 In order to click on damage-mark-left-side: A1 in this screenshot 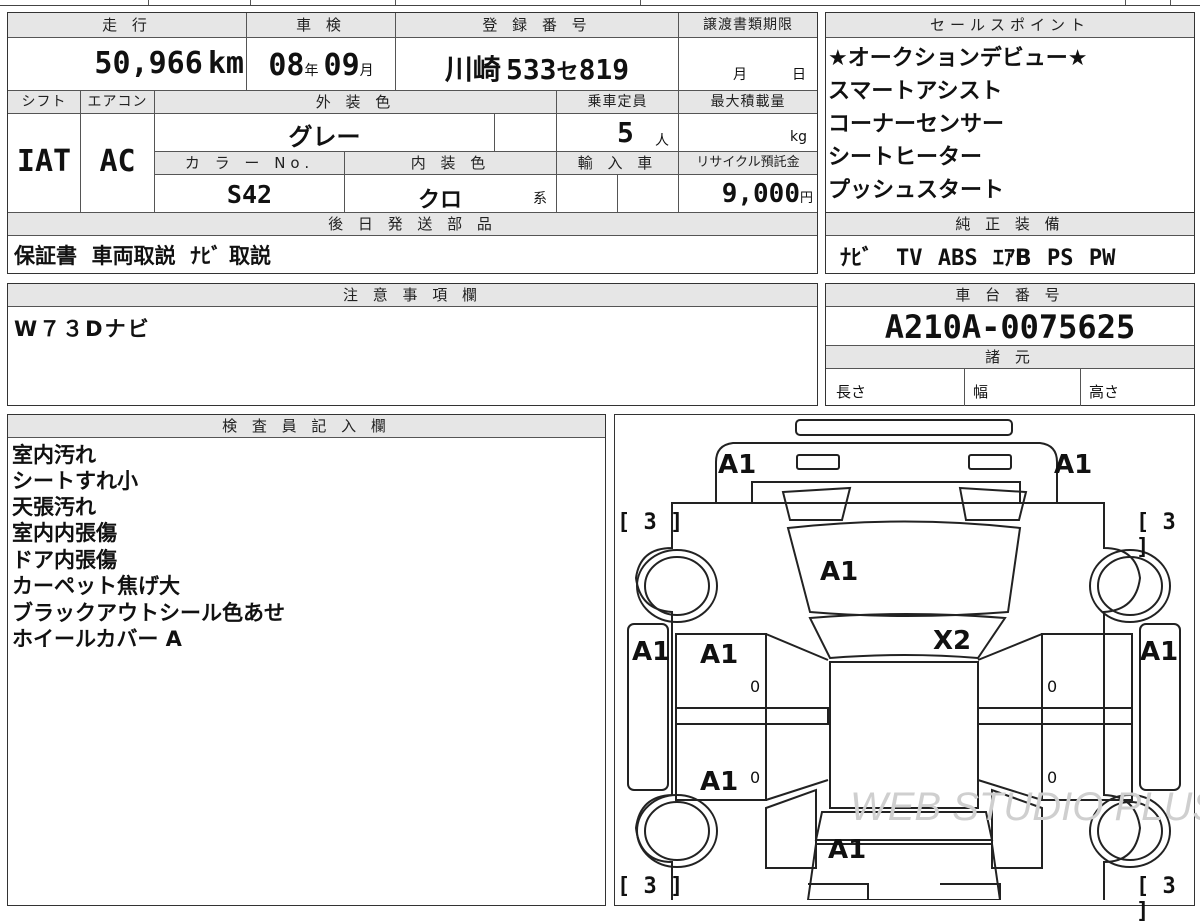, I will do `click(651, 652)`.